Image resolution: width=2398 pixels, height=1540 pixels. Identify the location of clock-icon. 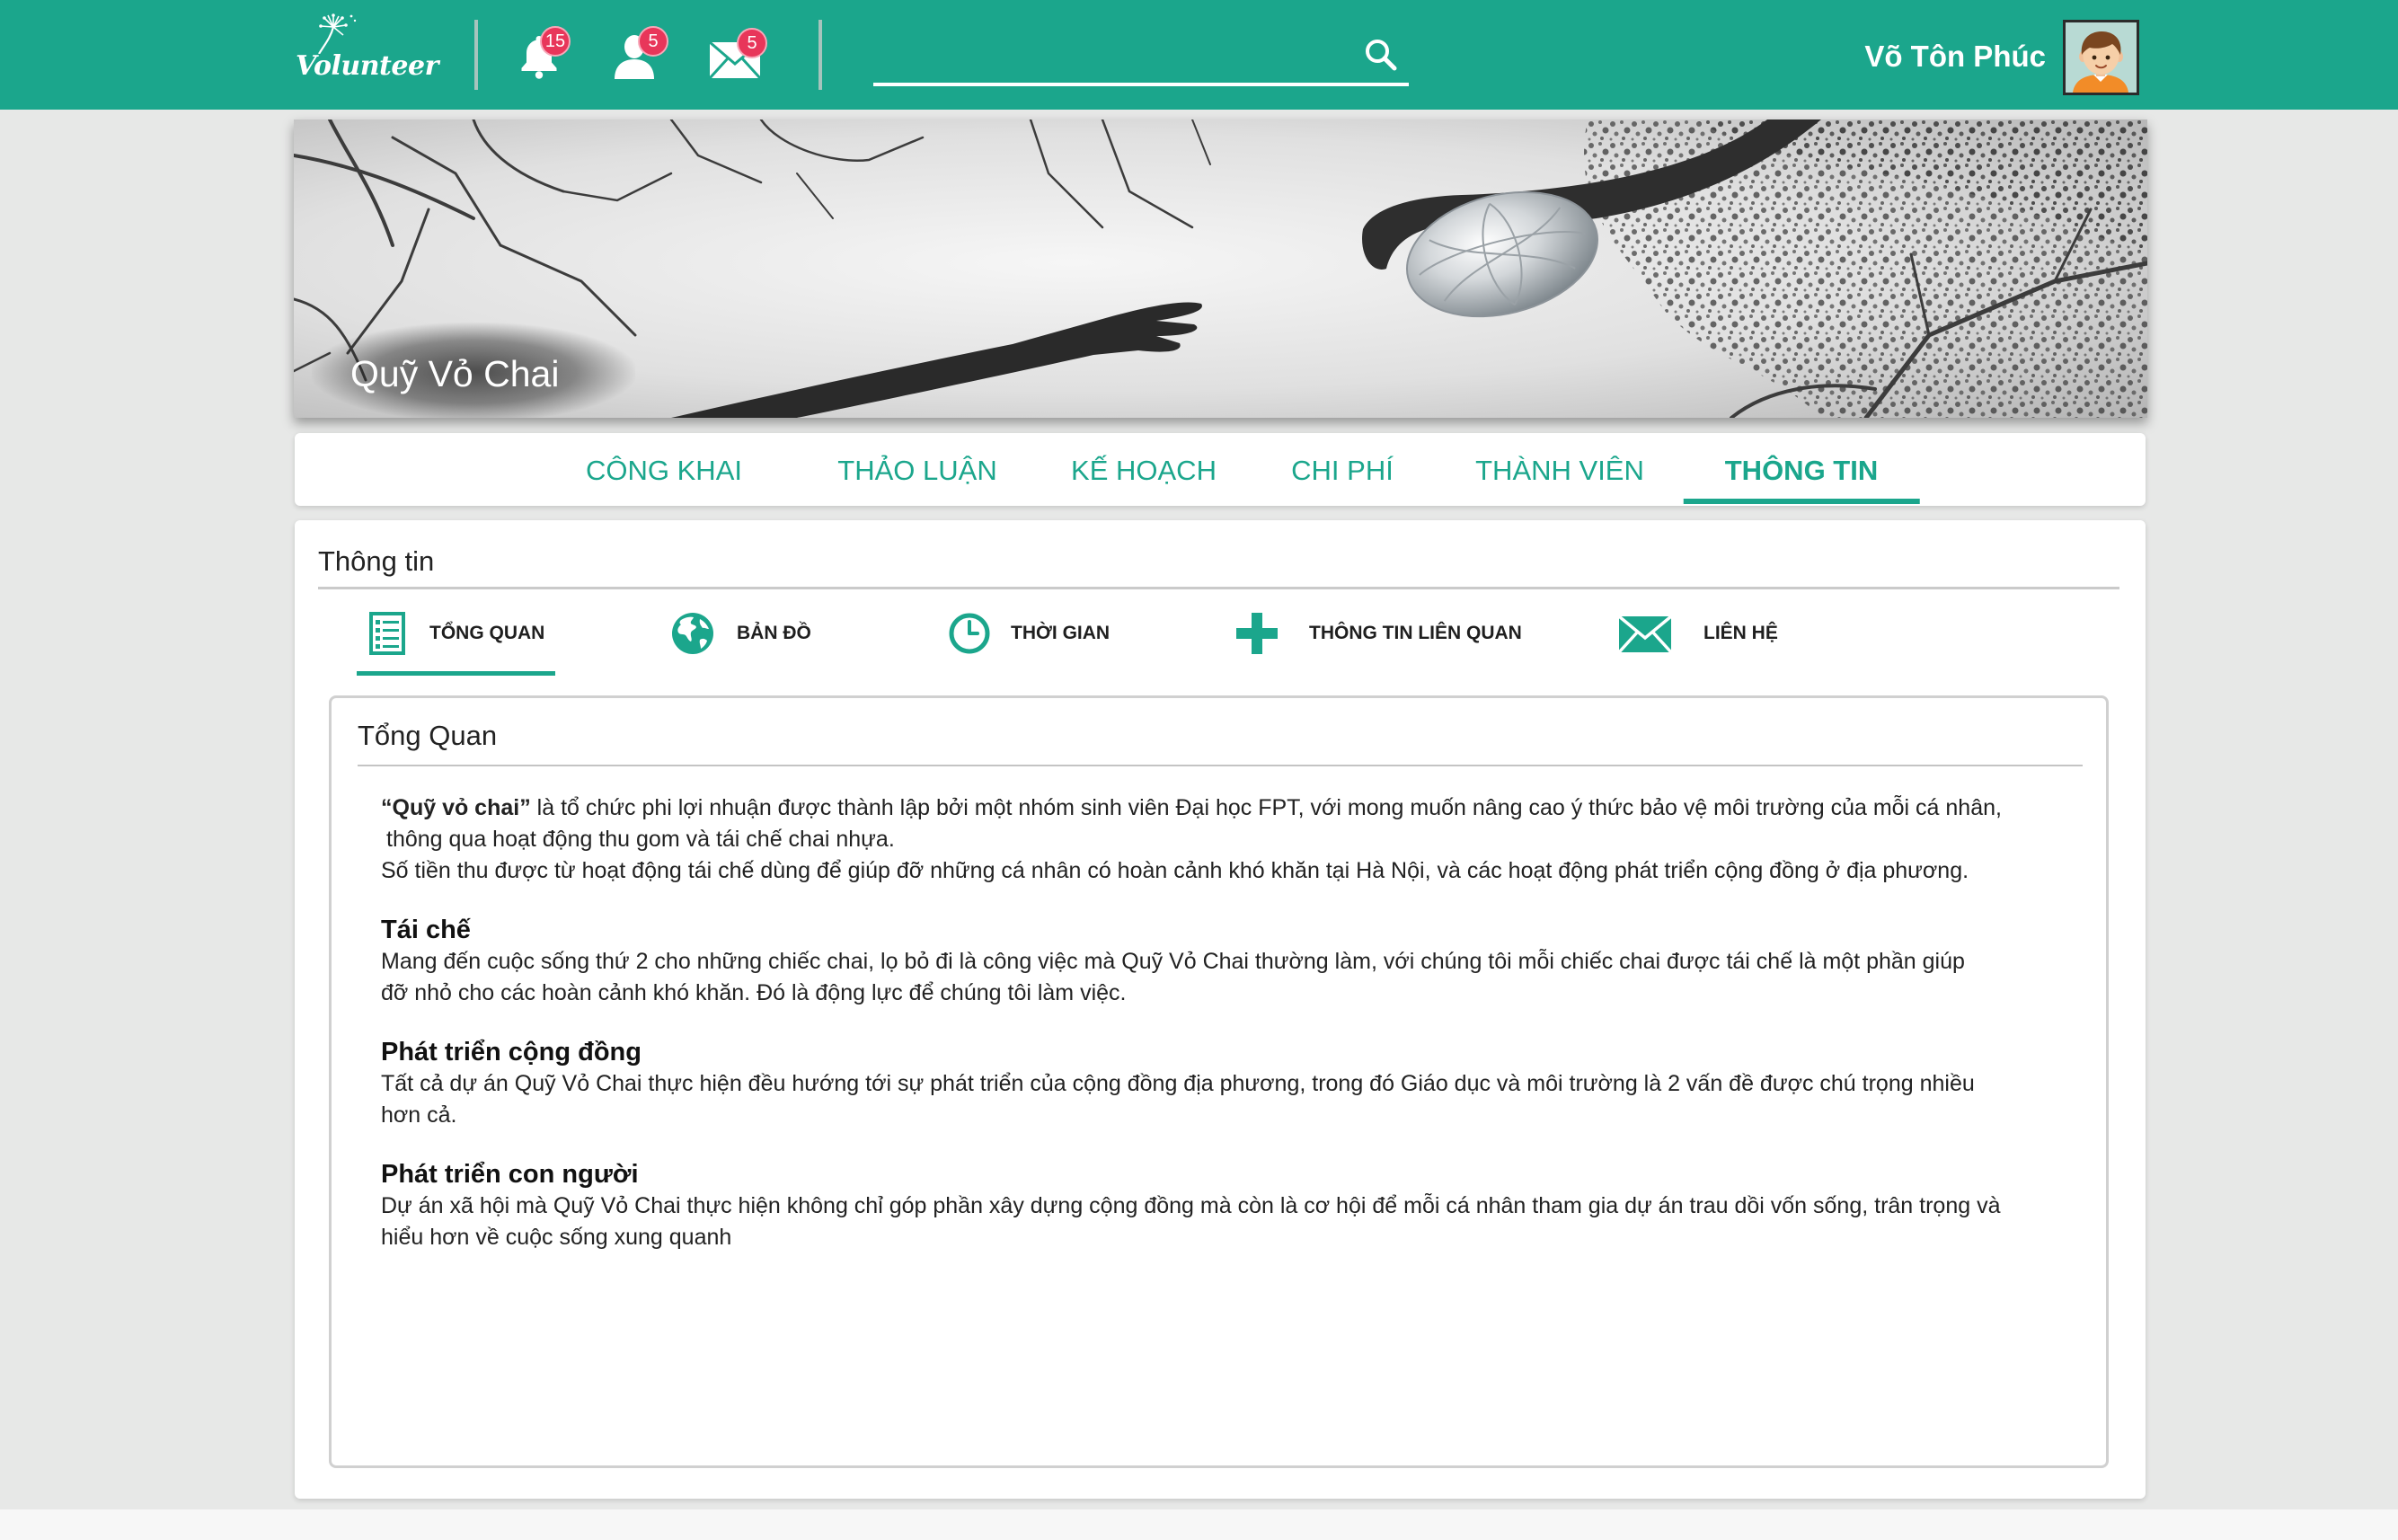
(969, 633).